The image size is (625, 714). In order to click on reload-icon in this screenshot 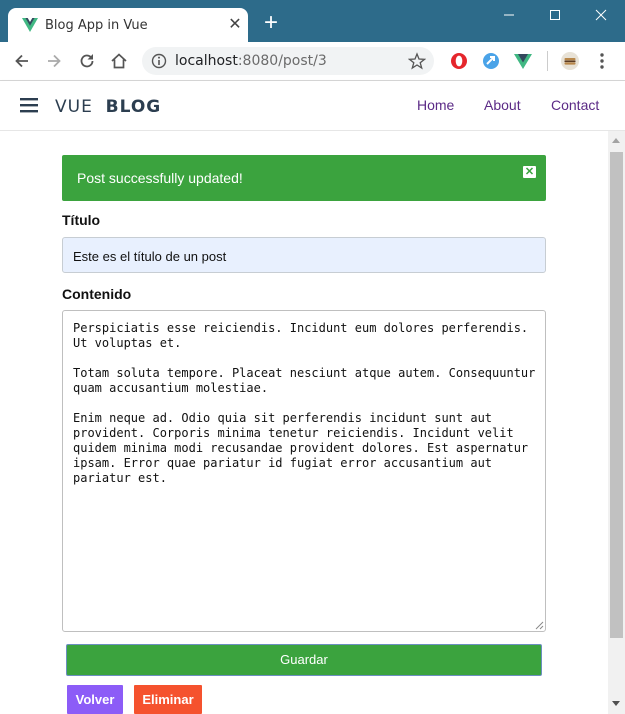, I will do `click(87, 61)`.